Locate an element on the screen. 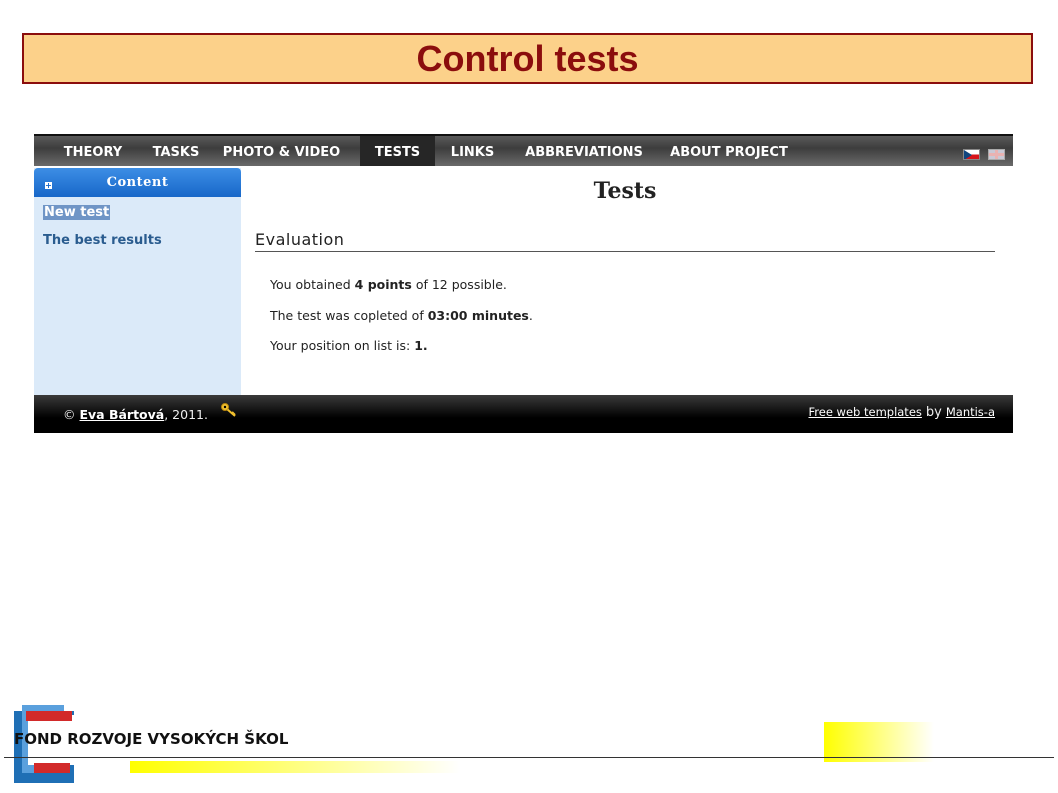  sidebar-item-new-test: New test is located at coordinates (77, 212).